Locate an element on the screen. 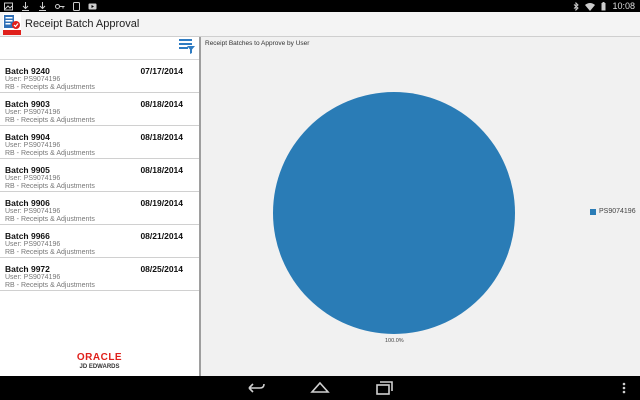  batch-title: Batch 9972 is located at coordinates (27, 269).